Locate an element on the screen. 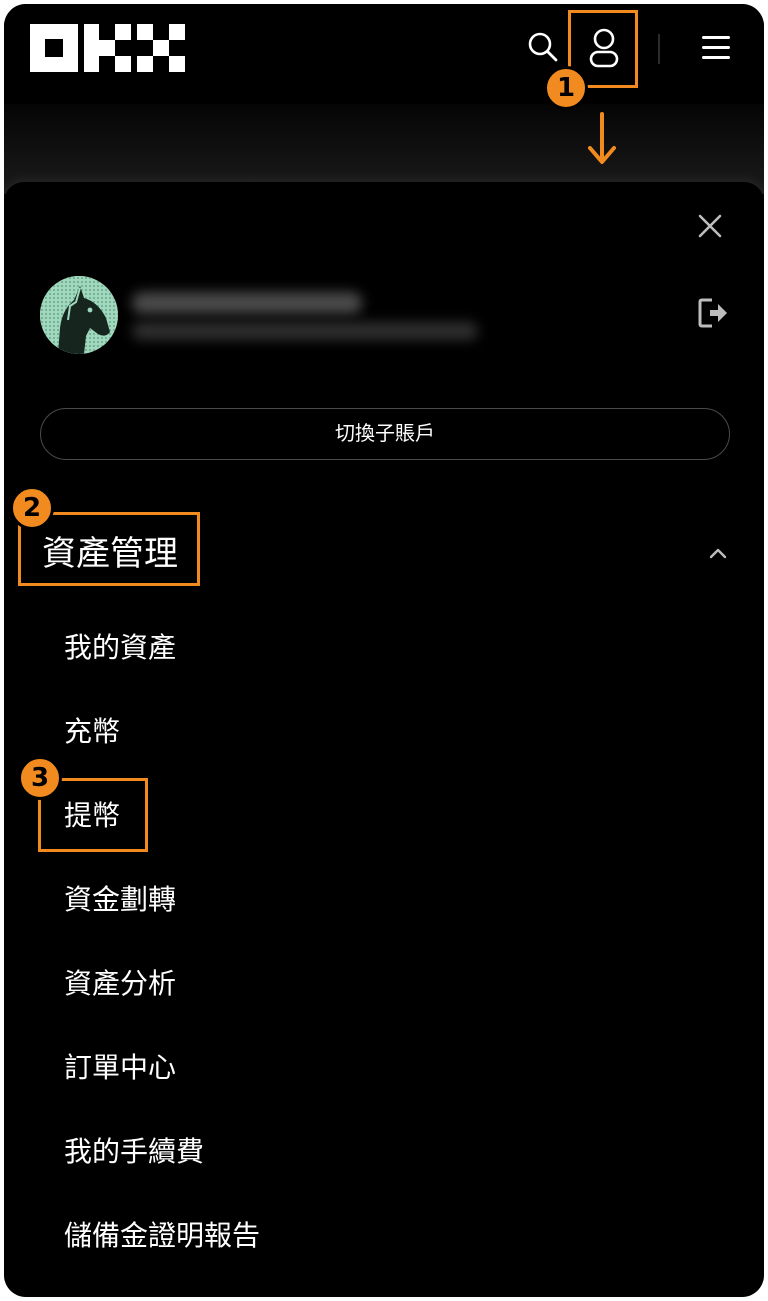 The image size is (768, 1301). username-redacted is located at coordinates (247, 303).